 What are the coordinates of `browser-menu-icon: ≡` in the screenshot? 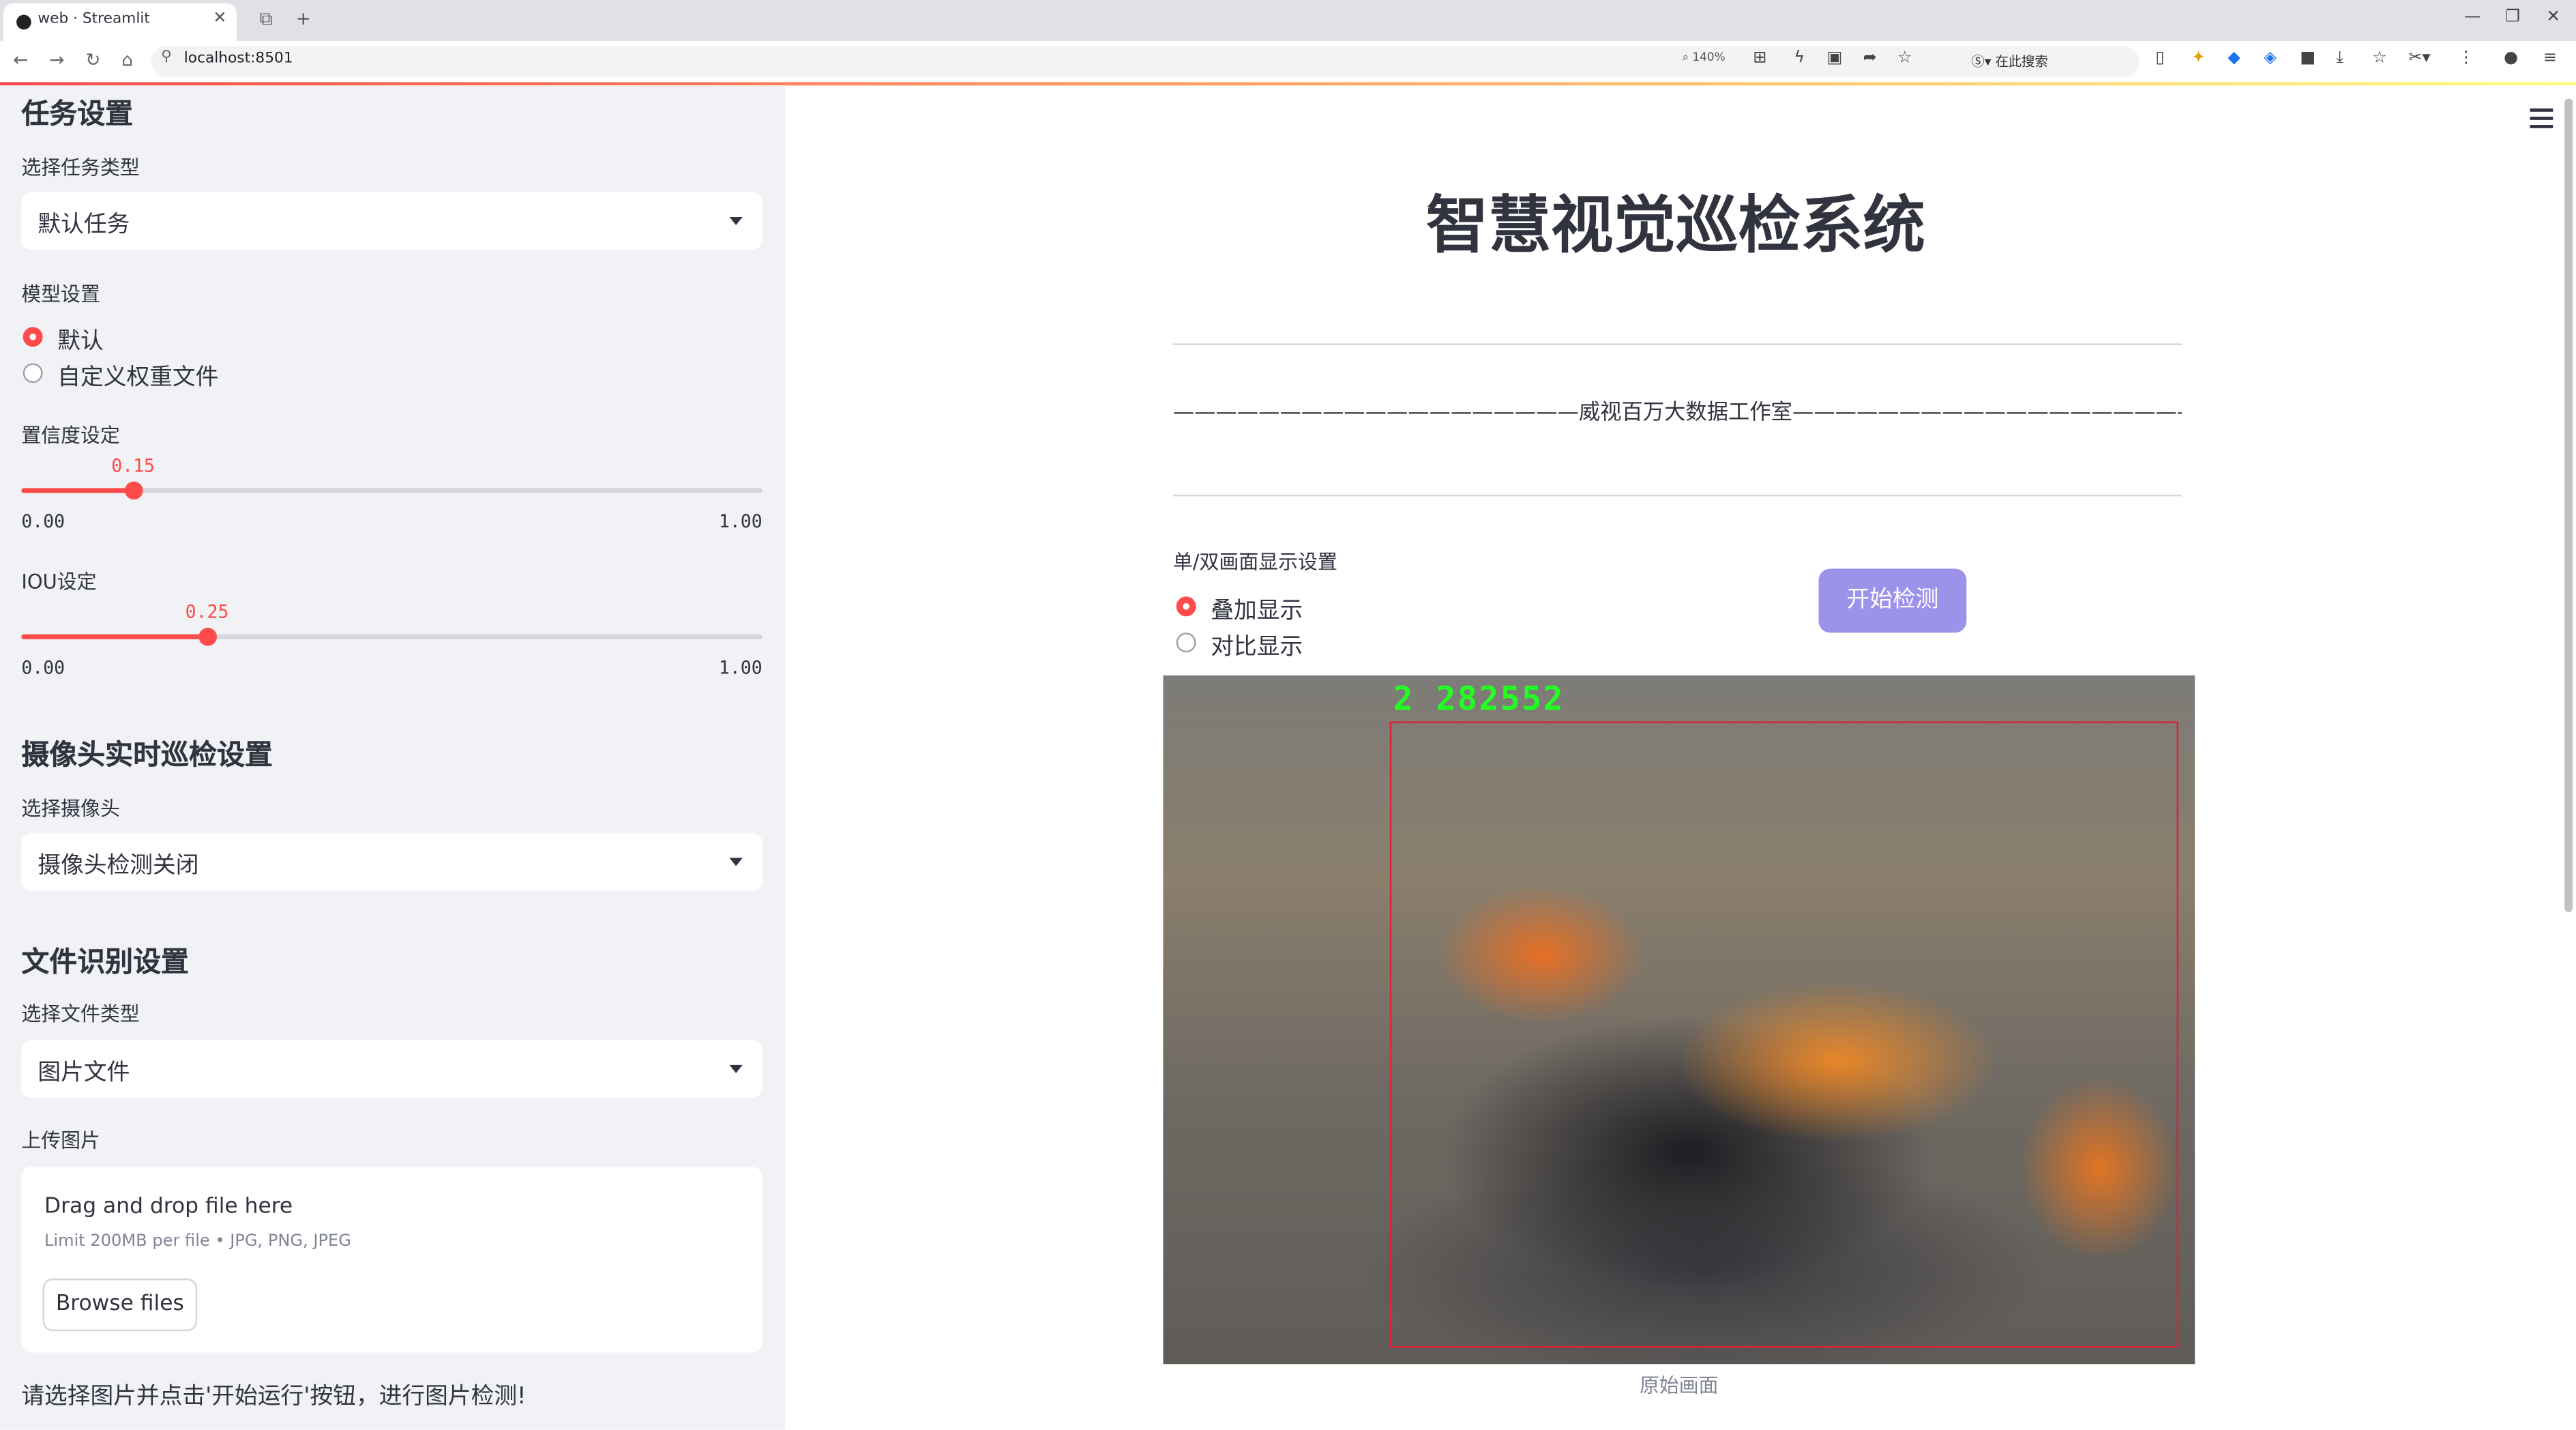 It's located at (2550, 58).